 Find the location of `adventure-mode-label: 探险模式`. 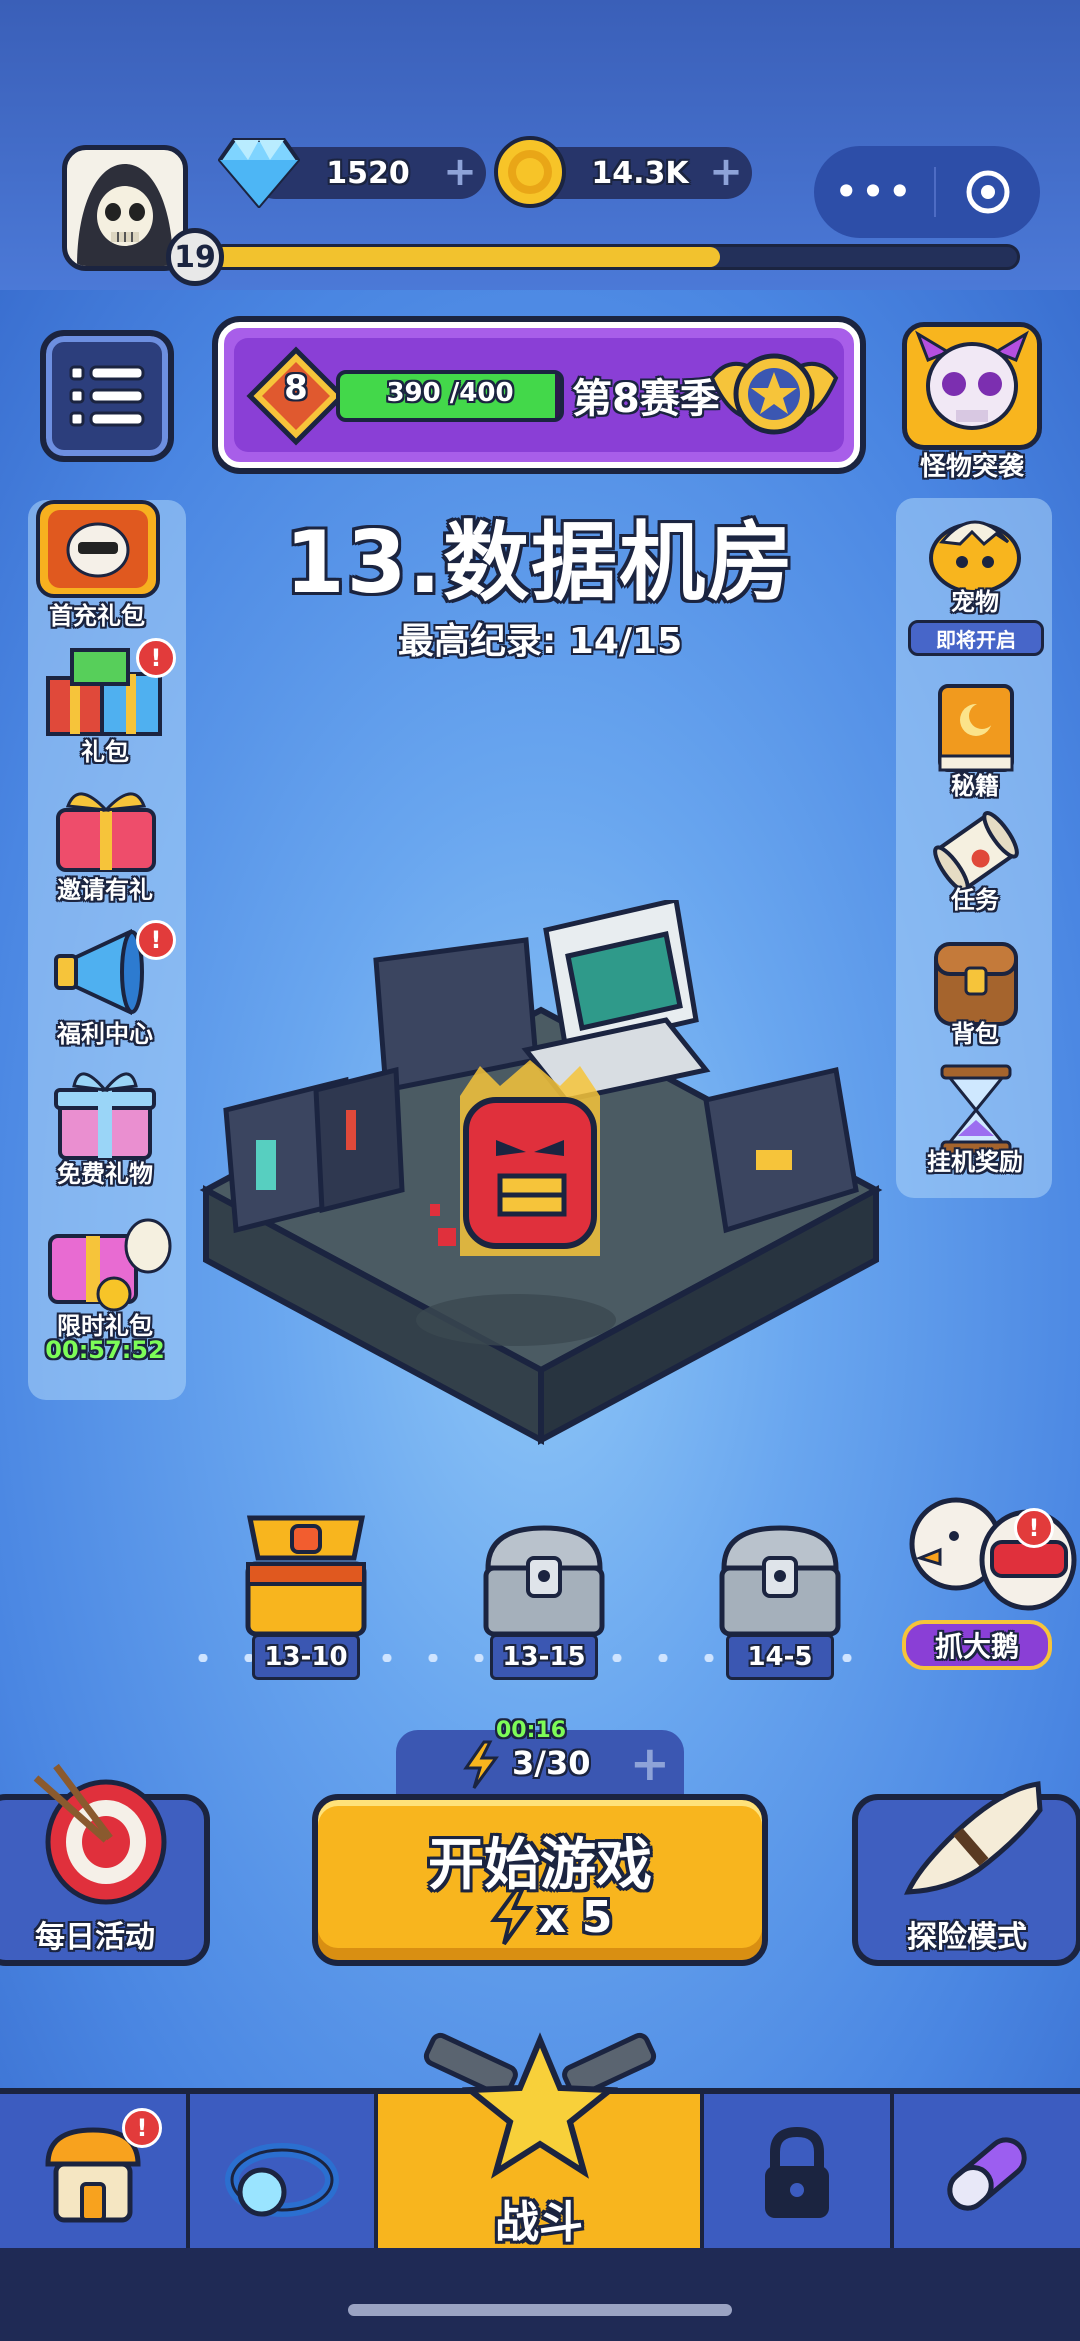

adventure-mode-label: 探险模式 is located at coordinates (967, 1937).